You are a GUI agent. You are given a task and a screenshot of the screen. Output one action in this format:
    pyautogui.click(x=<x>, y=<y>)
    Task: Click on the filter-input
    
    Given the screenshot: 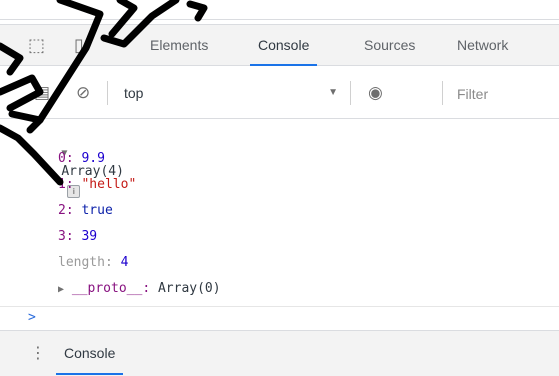 What is the action you would take?
    pyautogui.click(x=507, y=94)
    